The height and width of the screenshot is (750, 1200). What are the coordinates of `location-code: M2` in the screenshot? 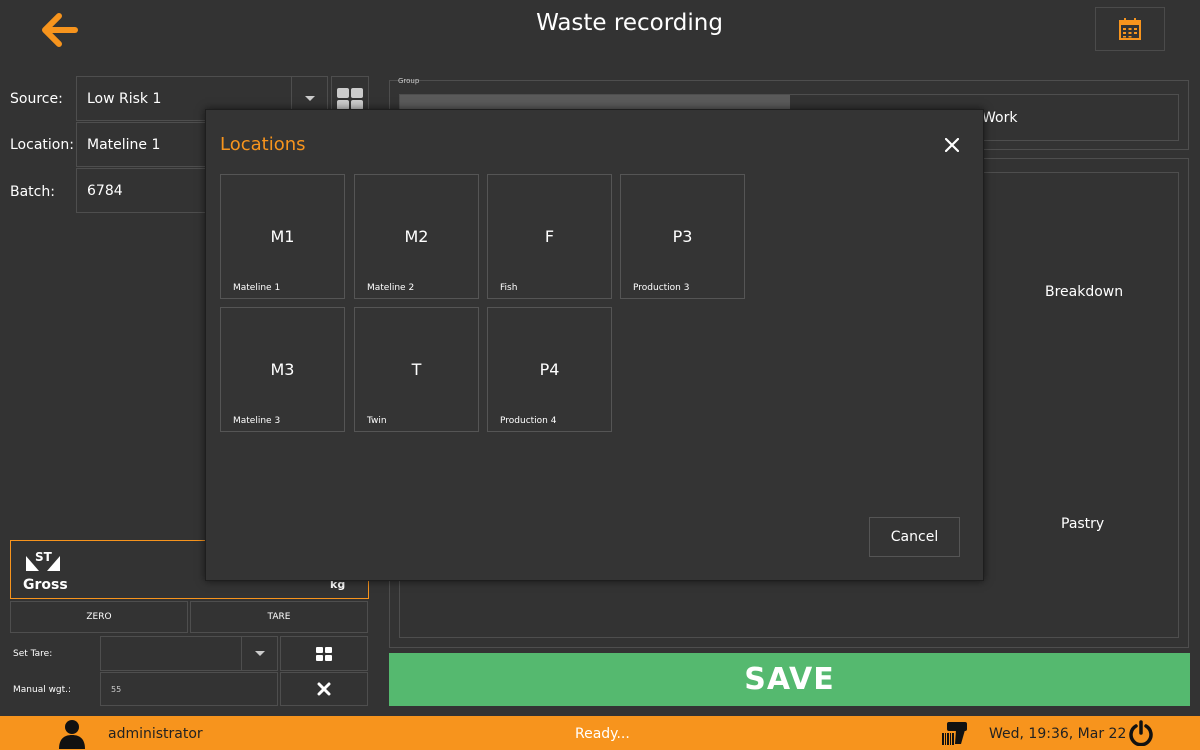 It's located at (416, 236).